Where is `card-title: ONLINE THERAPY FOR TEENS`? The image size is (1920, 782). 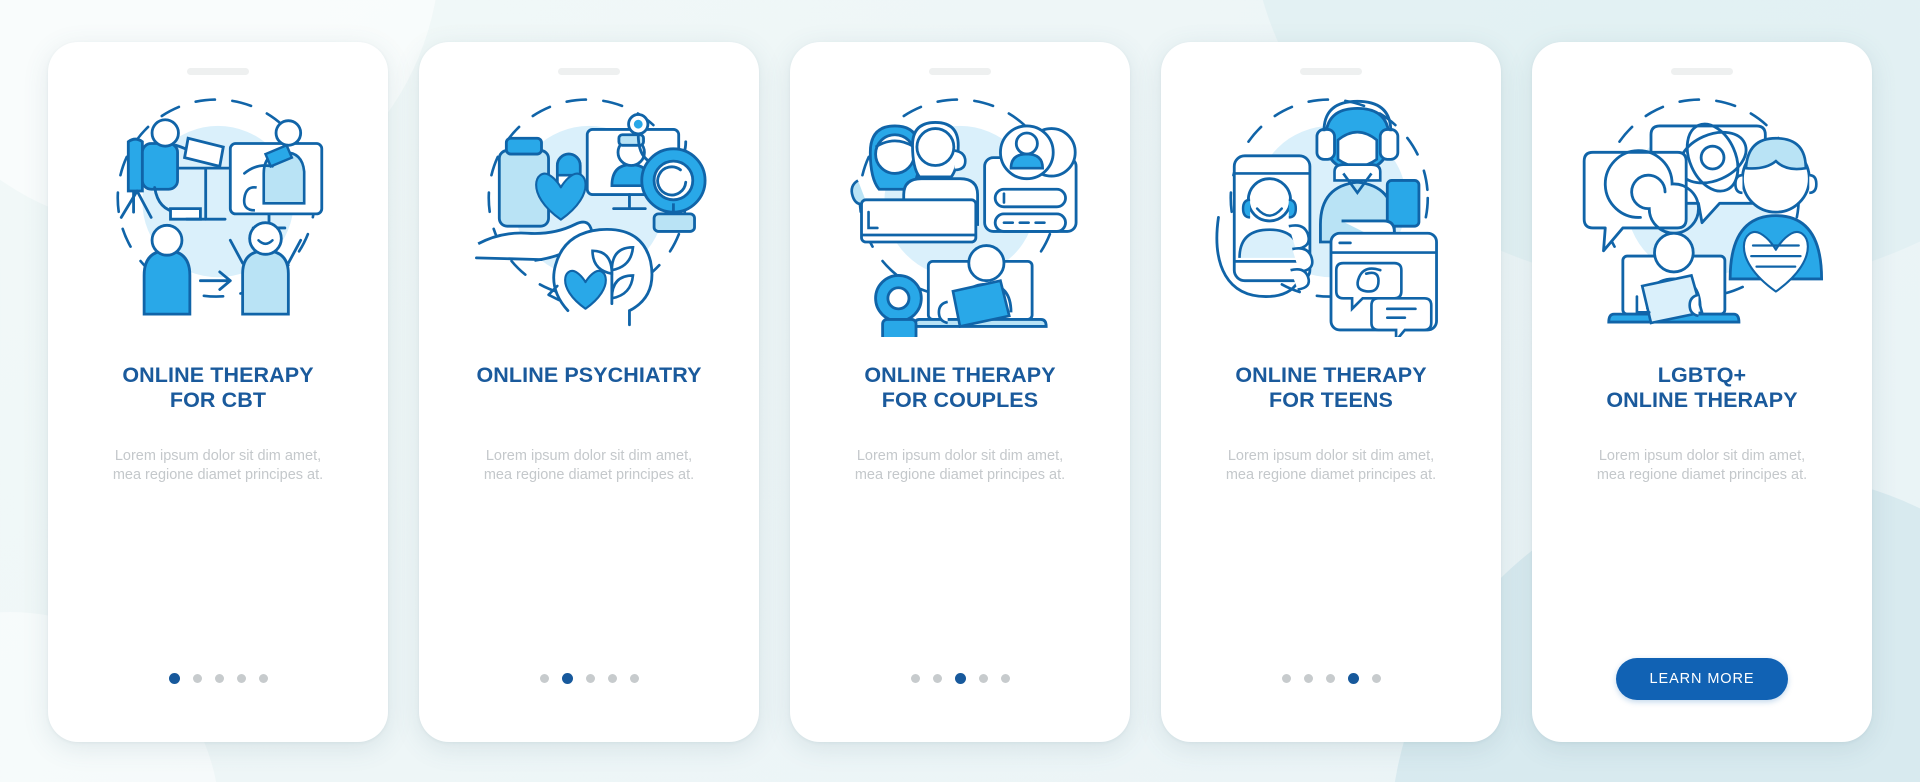
card-title: ONLINE THERAPY FOR TEENS is located at coordinates (1330, 390).